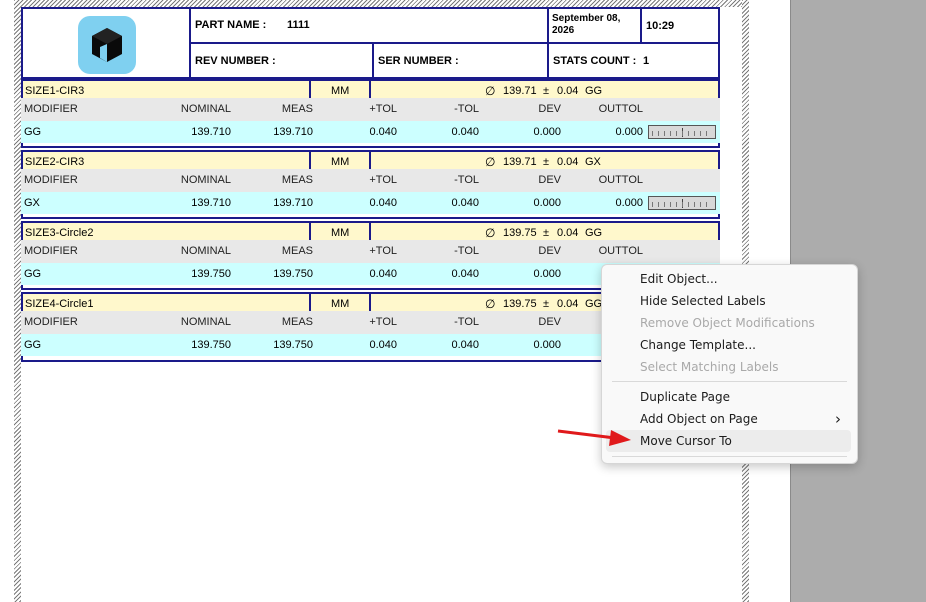 The height and width of the screenshot is (602, 926). Describe the element at coordinates (563, 30) in the screenshot. I see `date-line2: 2026` at that location.